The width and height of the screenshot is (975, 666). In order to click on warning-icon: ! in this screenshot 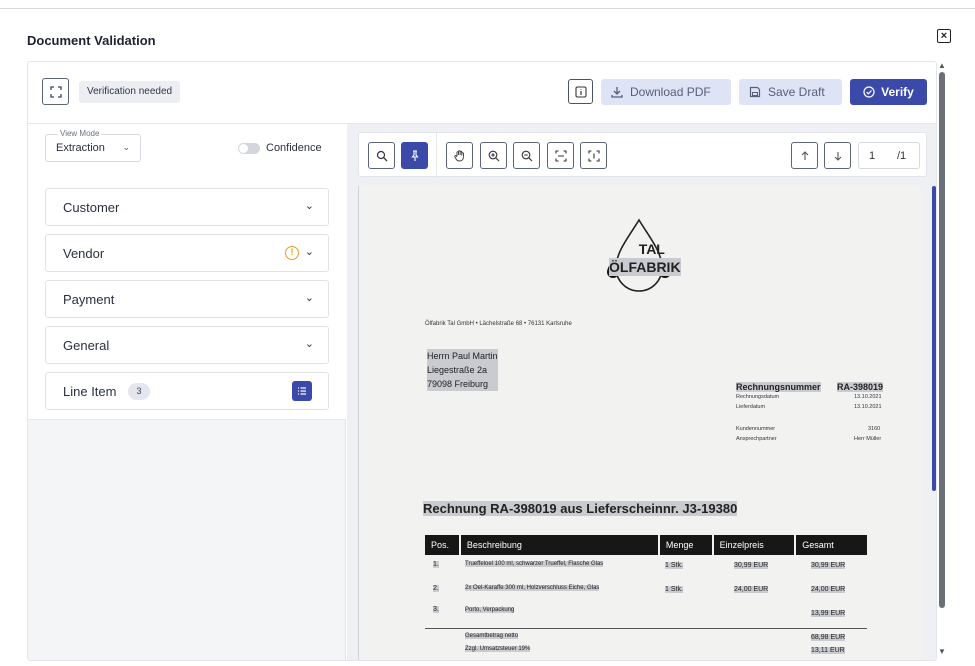, I will do `click(292, 253)`.